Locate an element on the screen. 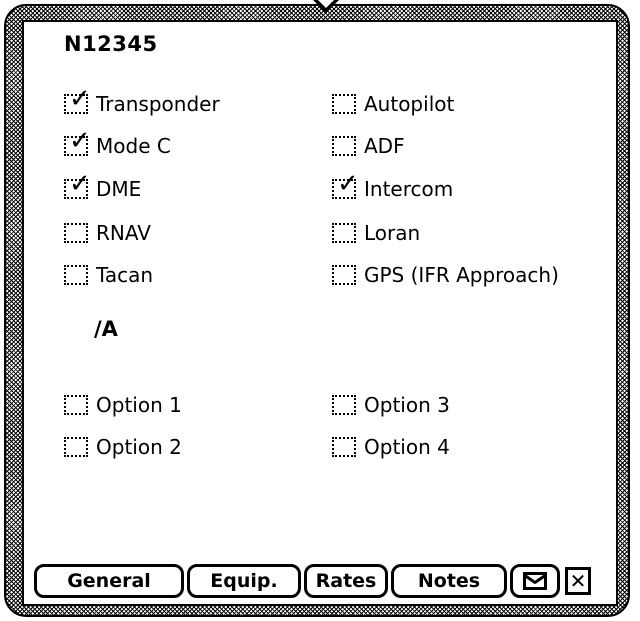 This screenshot has width=640, height=621. checkbox-intercom: ✓ Intercom is located at coordinates (393, 187).